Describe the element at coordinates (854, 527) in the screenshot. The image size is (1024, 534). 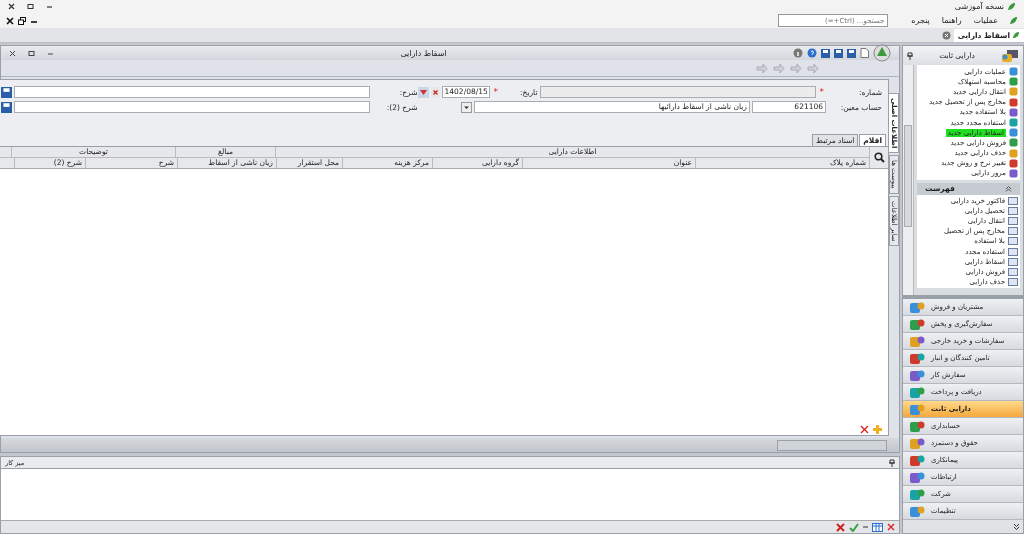
I see `check-icon` at that location.